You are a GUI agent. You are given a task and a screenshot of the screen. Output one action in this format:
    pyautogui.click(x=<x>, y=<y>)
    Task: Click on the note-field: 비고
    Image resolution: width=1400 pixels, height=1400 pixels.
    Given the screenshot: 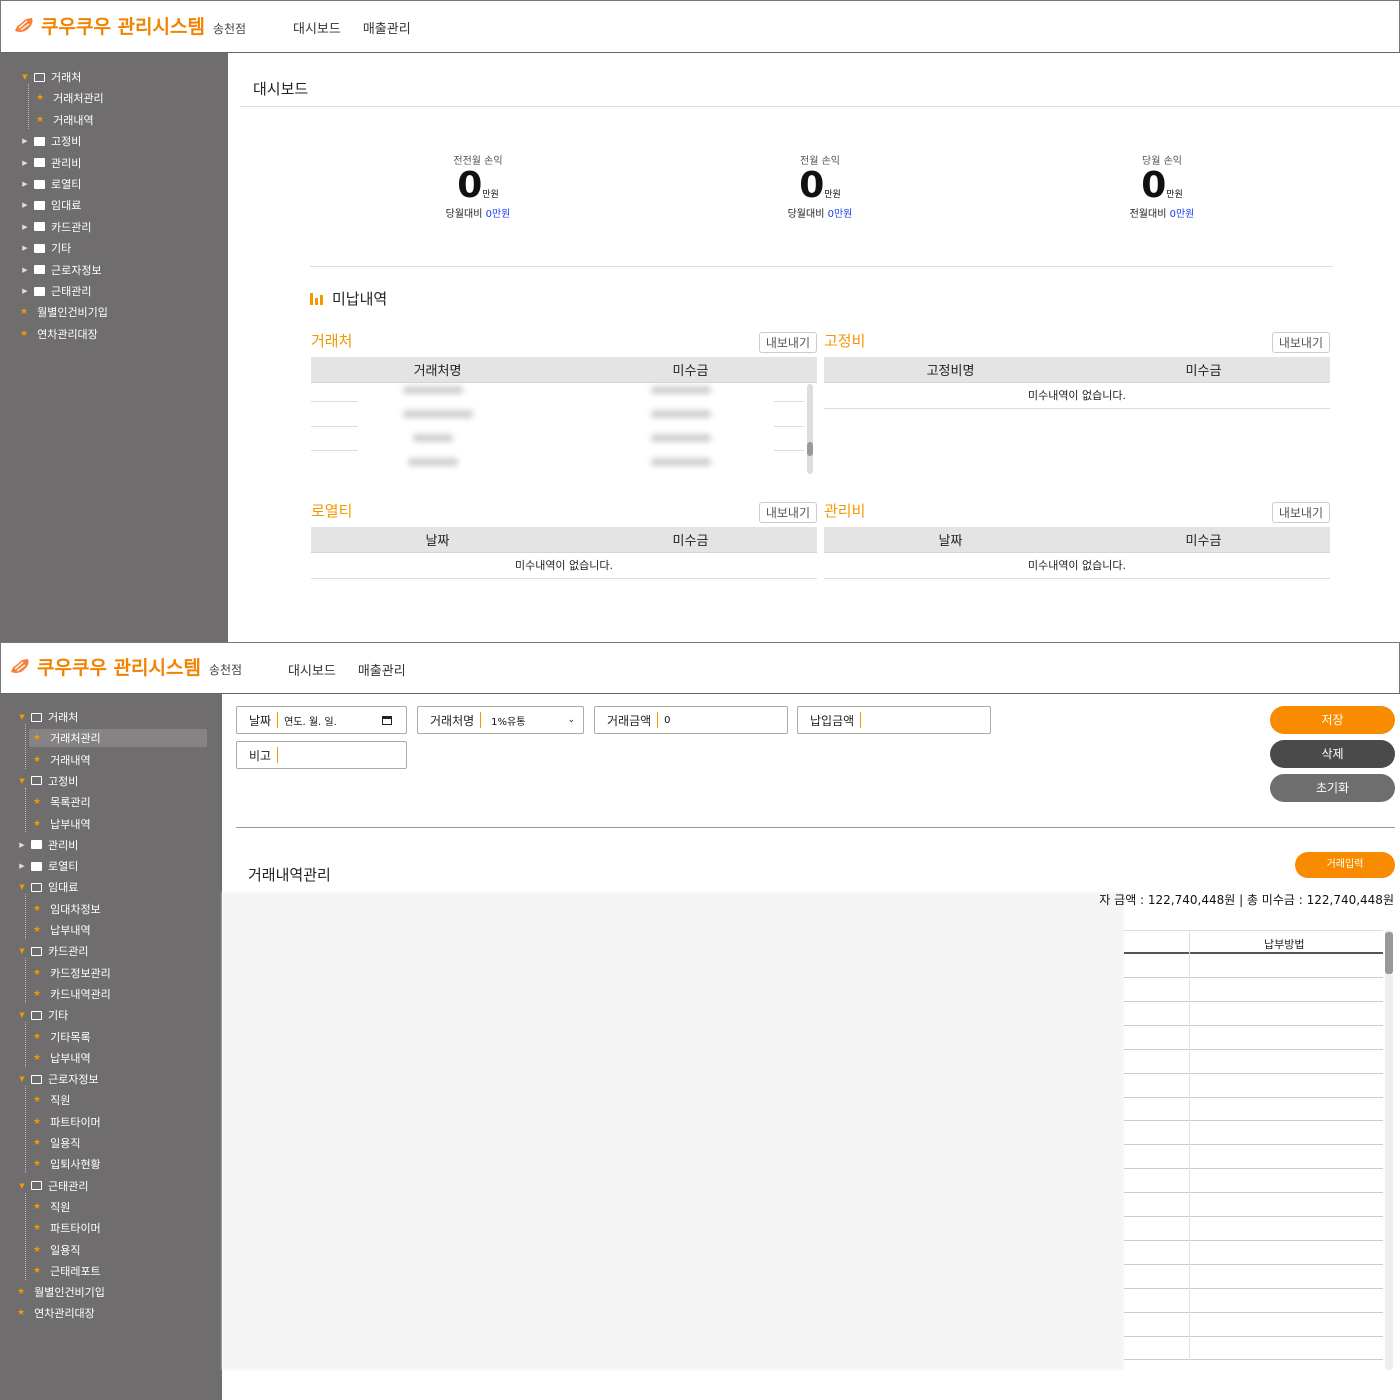 What is the action you would take?
    pyautogui.click(x=321, y=755)
    